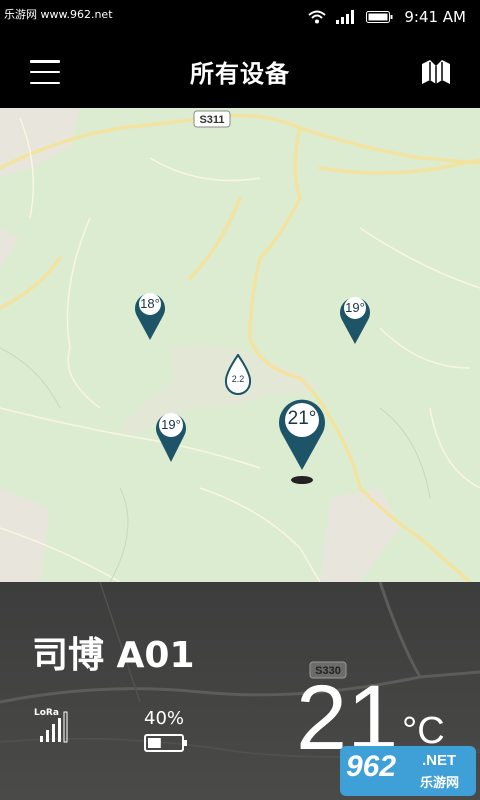  What do you see at coordinates (439, 760) in the screenshot?
I see `watermark-net: .NET` at bounding box center [439, 760].